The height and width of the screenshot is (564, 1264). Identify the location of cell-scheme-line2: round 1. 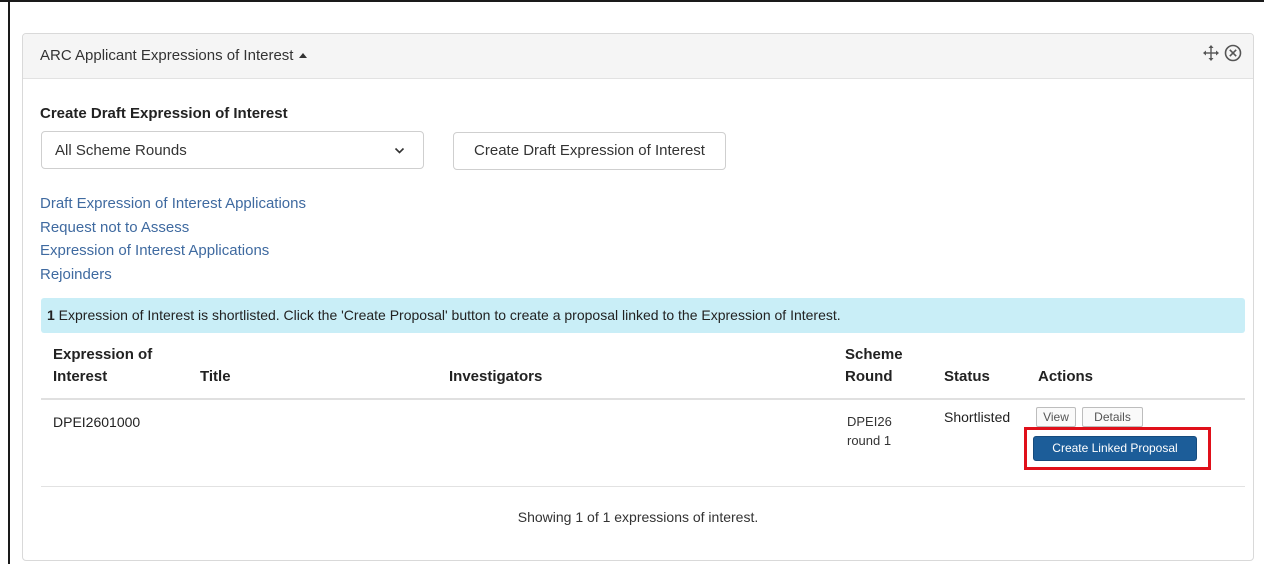
(869, 440).